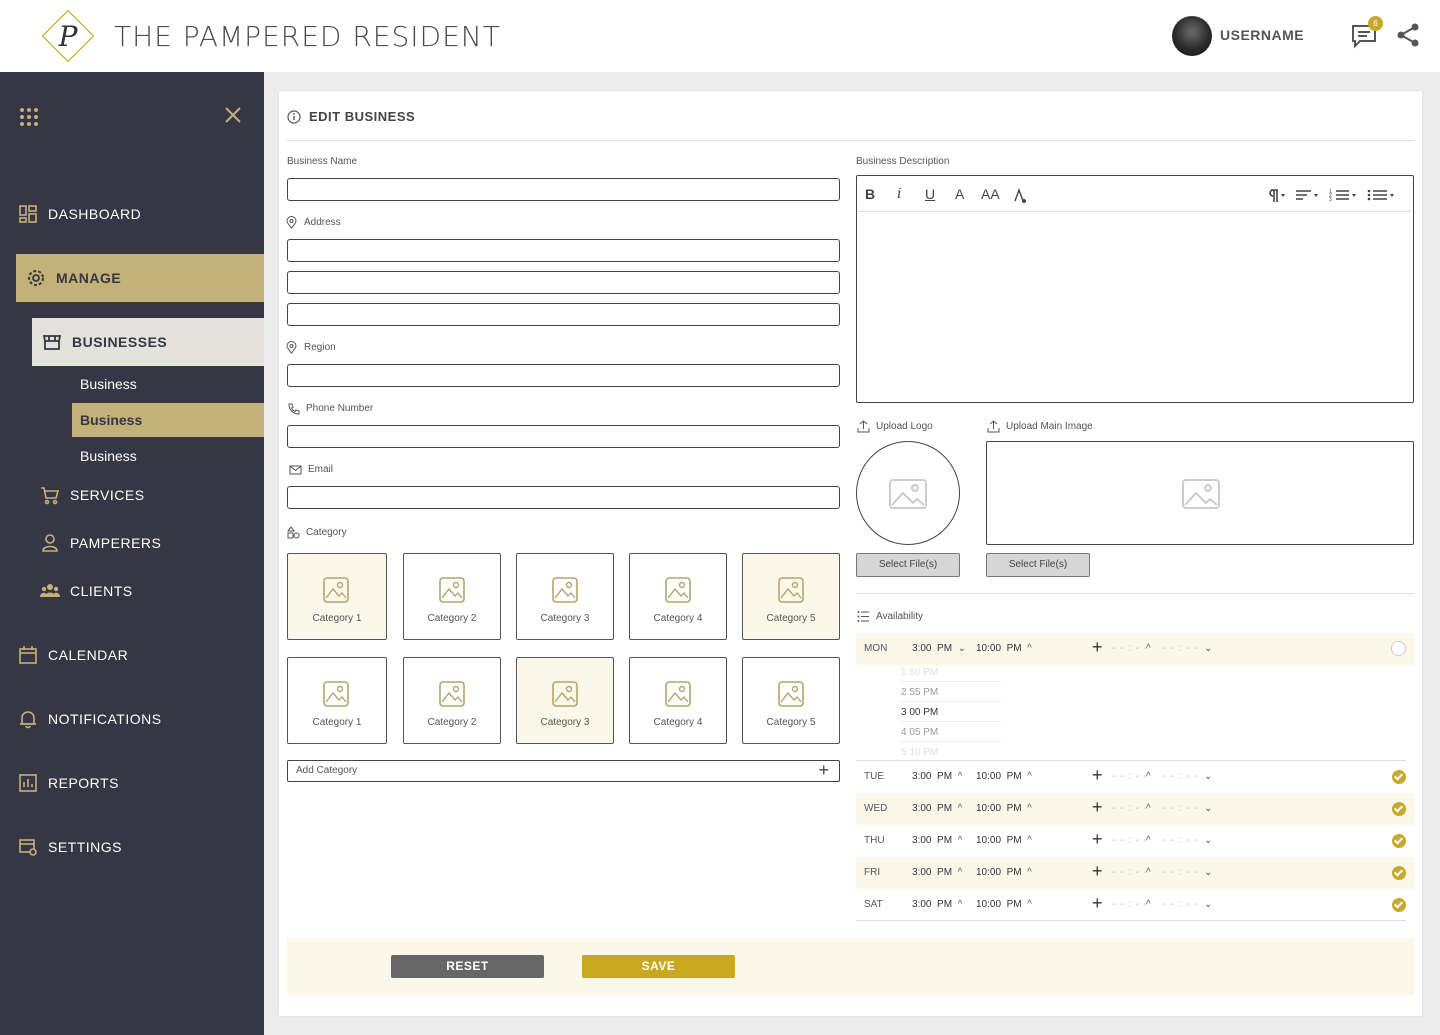  What do you see at coordinates (1038, 565) in the screenshot?
I see `select-main-image-button: Select File(s)` at bounding box center [1038, 565].